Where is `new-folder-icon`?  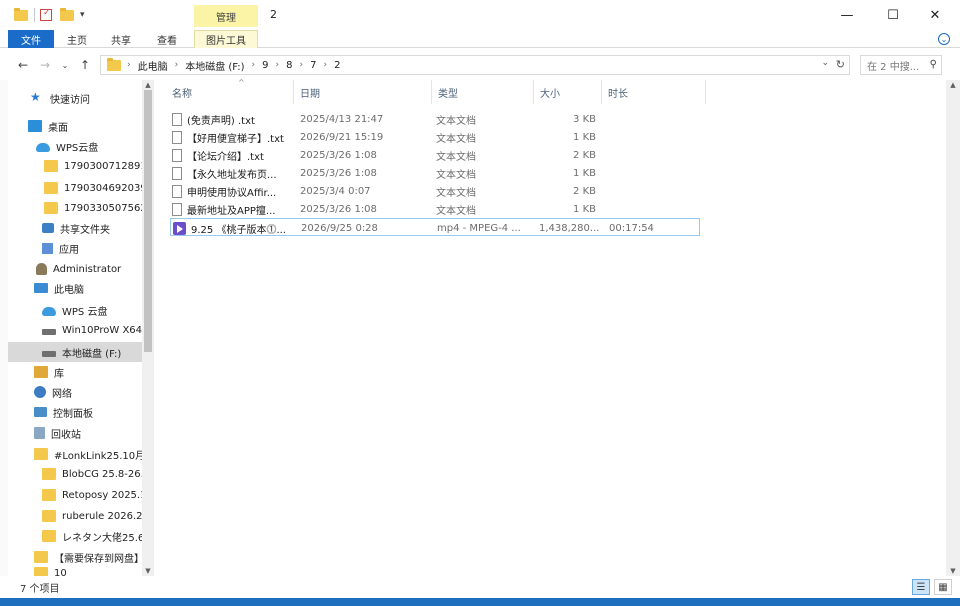
new-folder-icon is located at coordinates (67, 15).